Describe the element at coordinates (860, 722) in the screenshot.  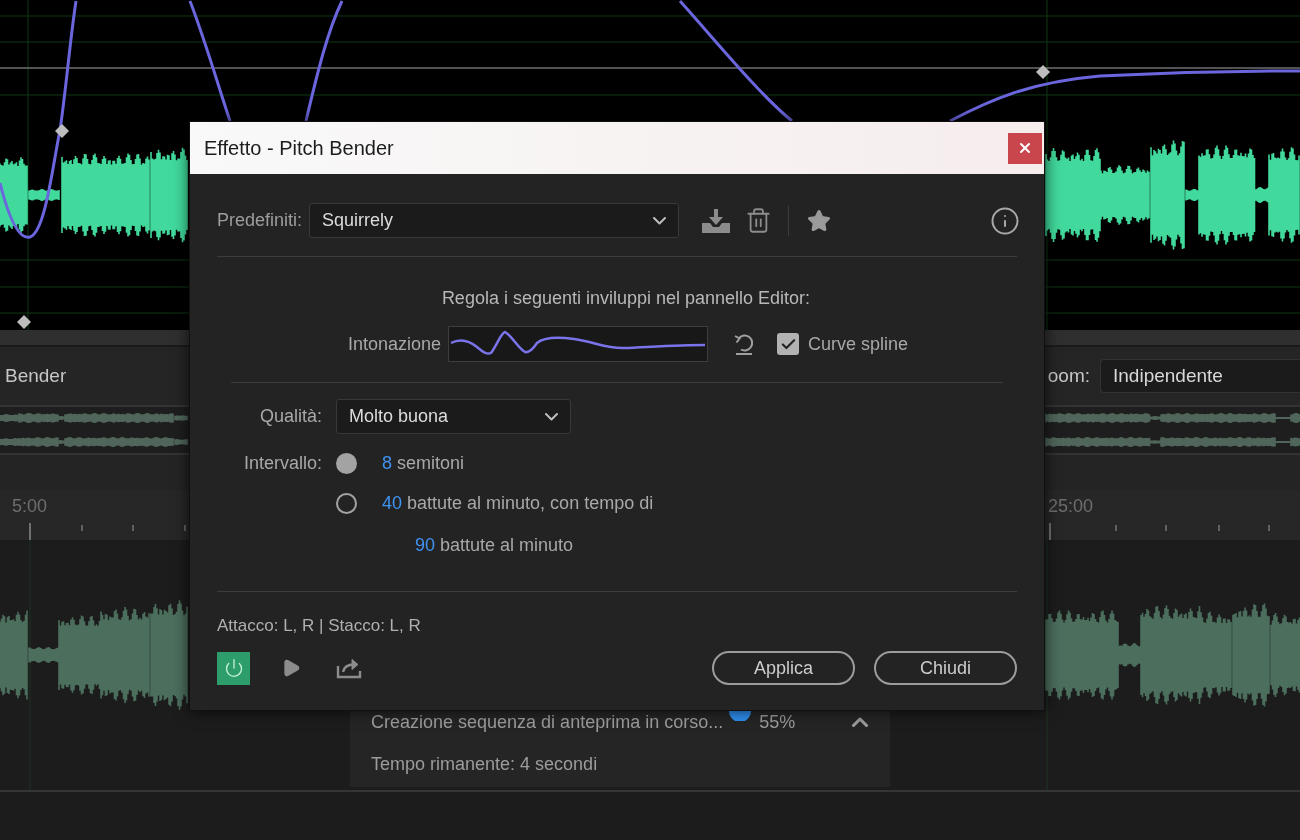
I see `chevron-up-icon` at that location.